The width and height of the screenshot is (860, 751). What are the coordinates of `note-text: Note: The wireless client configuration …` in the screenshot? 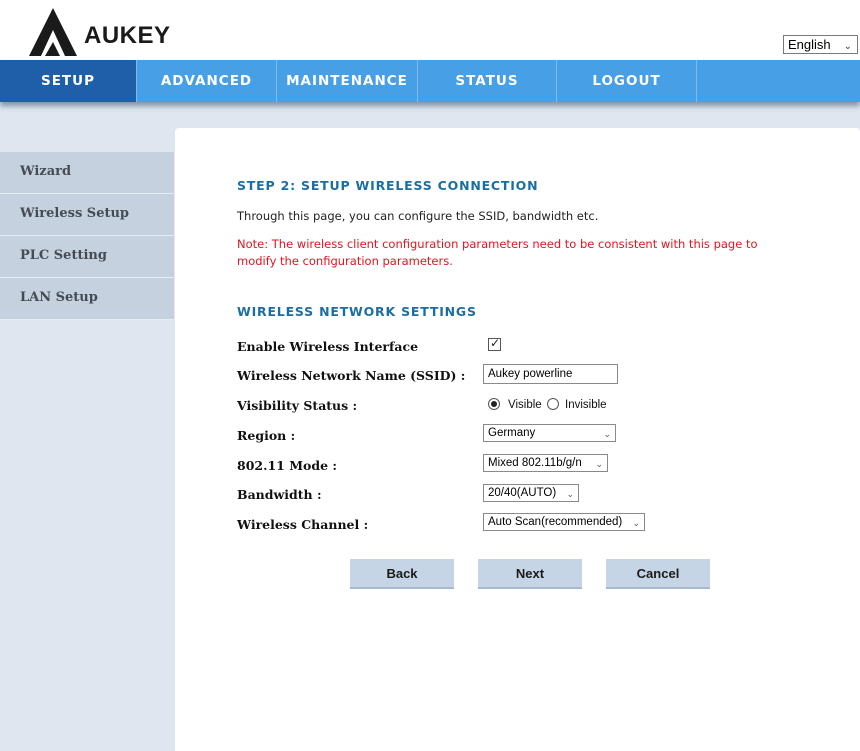 It's located at (497, 252).